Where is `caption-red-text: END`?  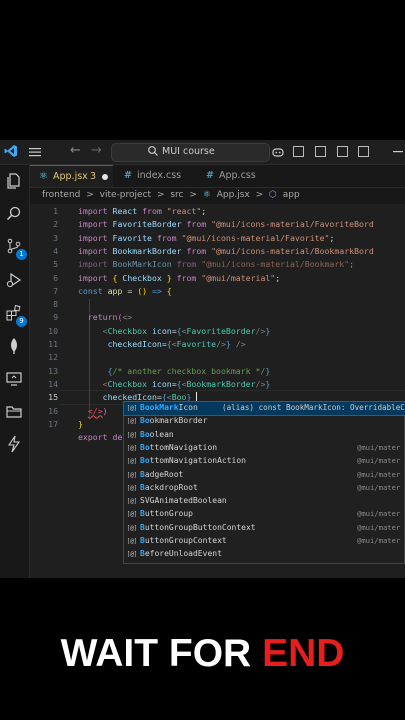 caption-red-text: END is located at coordinates (303, 653).